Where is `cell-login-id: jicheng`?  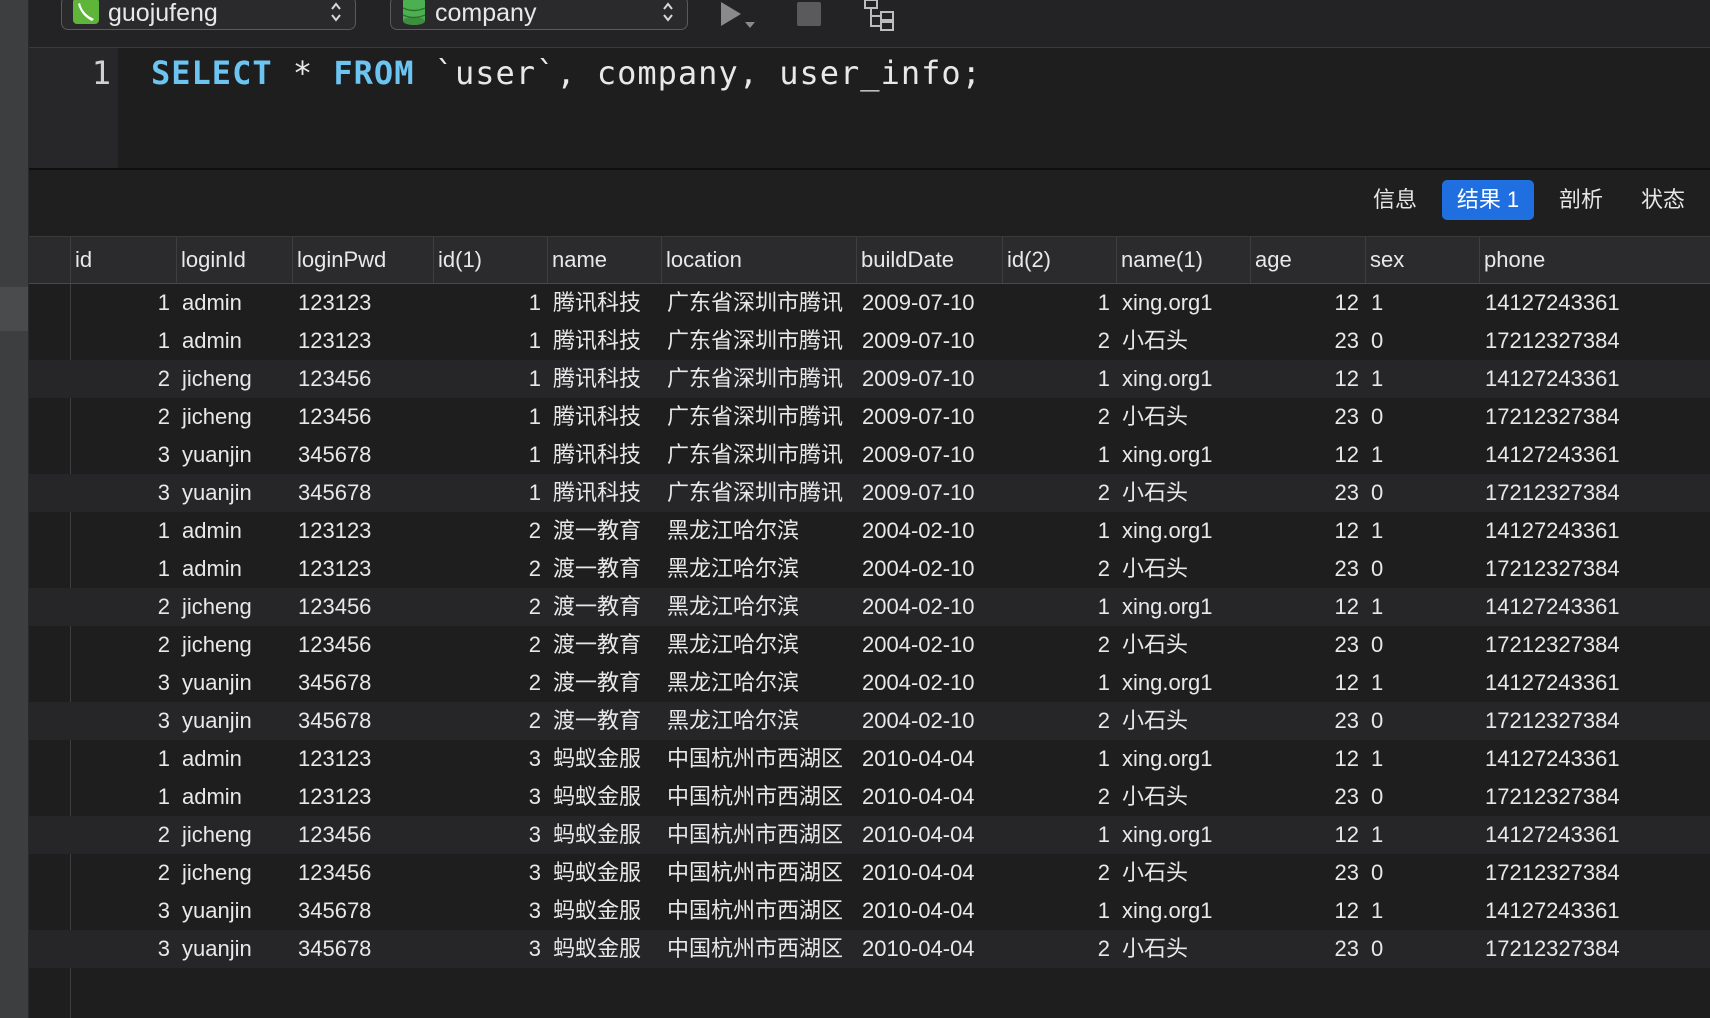
cell-login-id: jicheng is located at coordinates (234, 835).